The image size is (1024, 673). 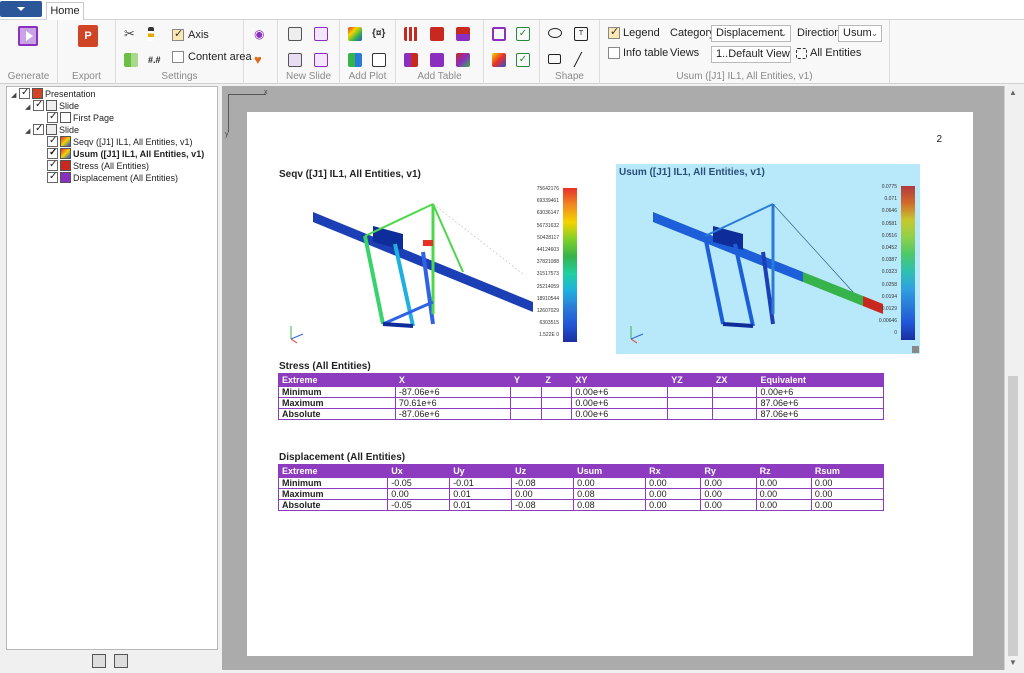 I want to click on heart-icon: ♥, so click(x=261, y=60).